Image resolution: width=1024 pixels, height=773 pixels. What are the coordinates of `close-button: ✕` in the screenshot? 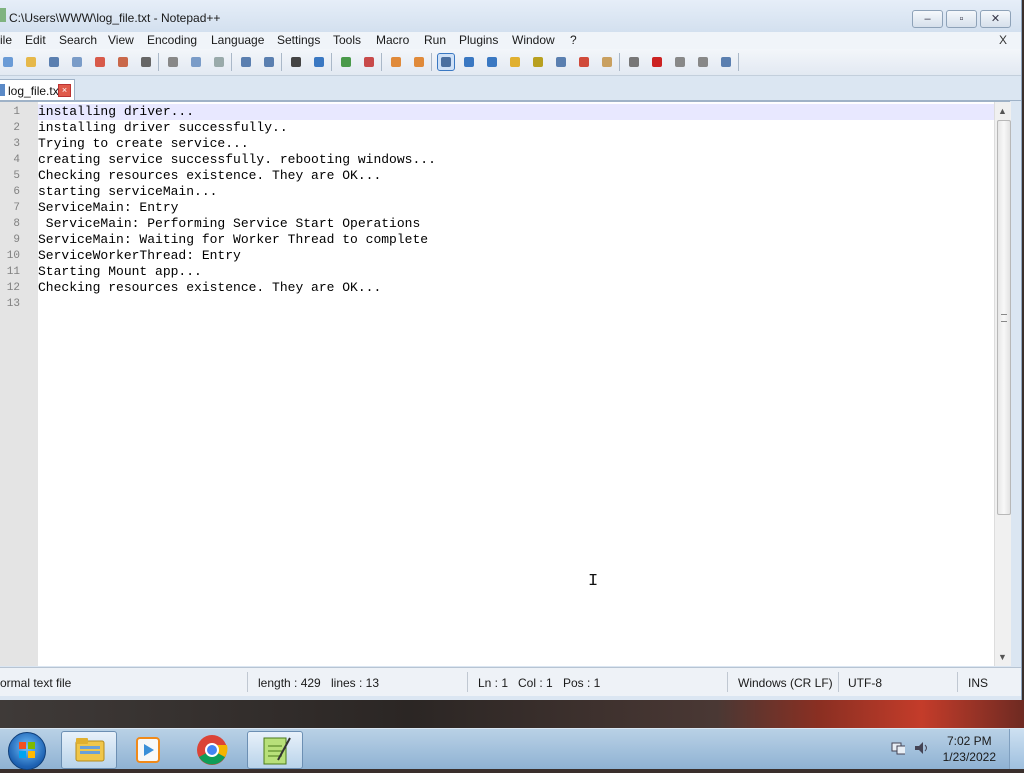 It's located at (995, 19).